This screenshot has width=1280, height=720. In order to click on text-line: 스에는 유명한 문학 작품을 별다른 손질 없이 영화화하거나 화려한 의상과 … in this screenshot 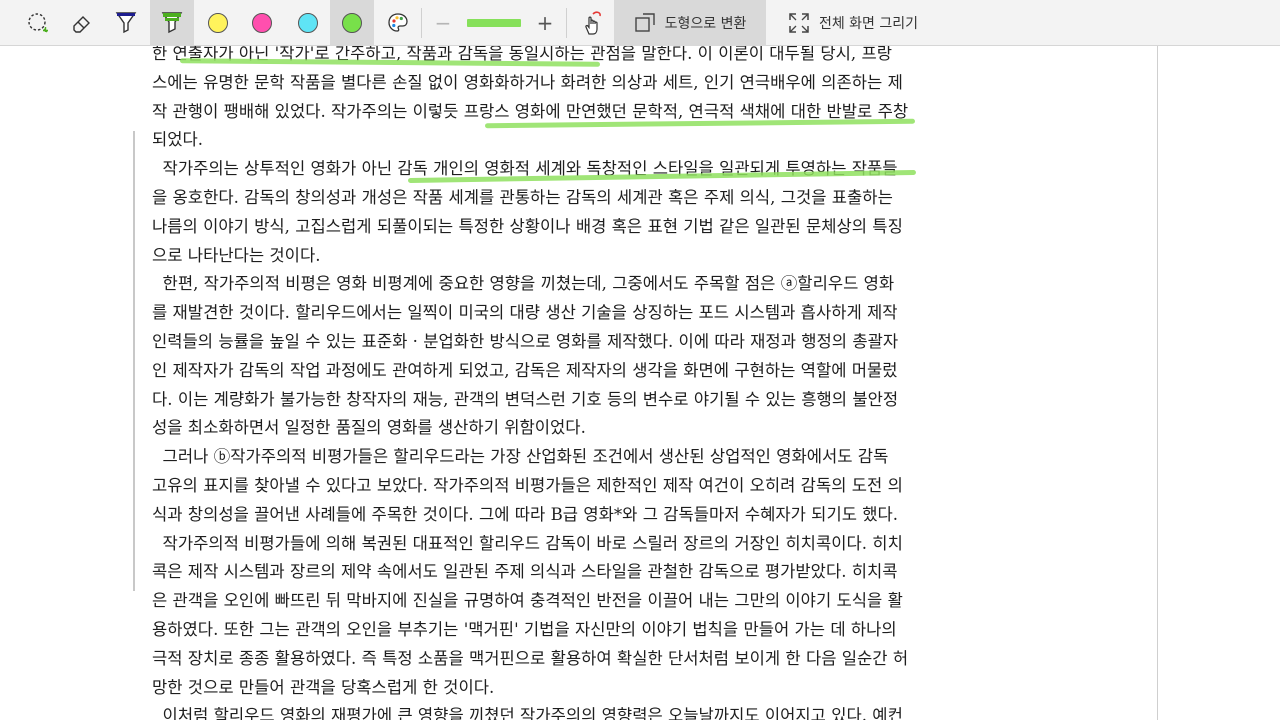, I will do `click(527, 82)`.